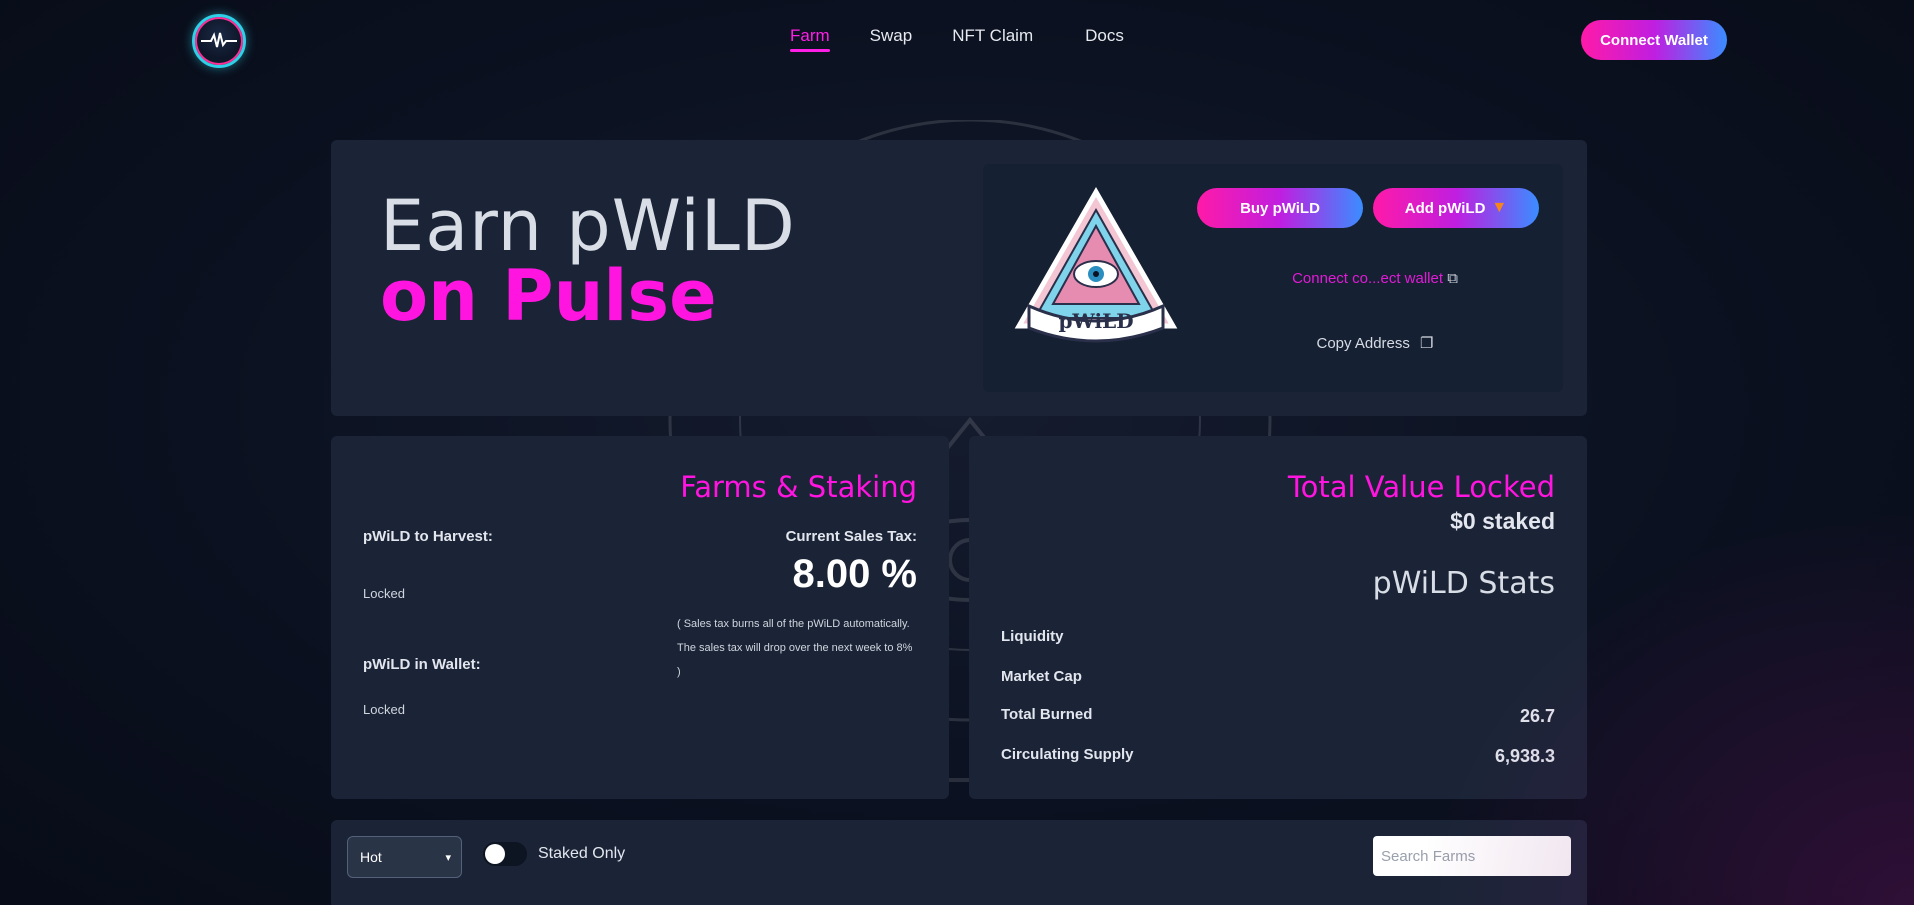  Describe the element at coordinates (798, 487) in the screenshot. I see `farms-title: Farms & Staking` at that location.